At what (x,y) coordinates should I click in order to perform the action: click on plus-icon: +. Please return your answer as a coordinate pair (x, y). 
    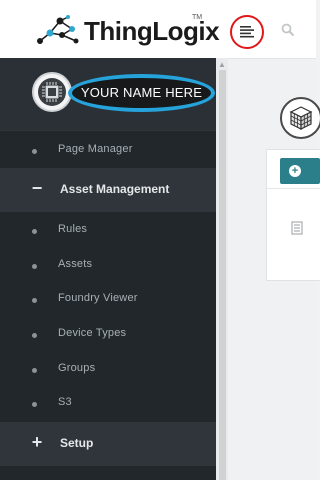
    Looking at the image, I should click on (295, 171).